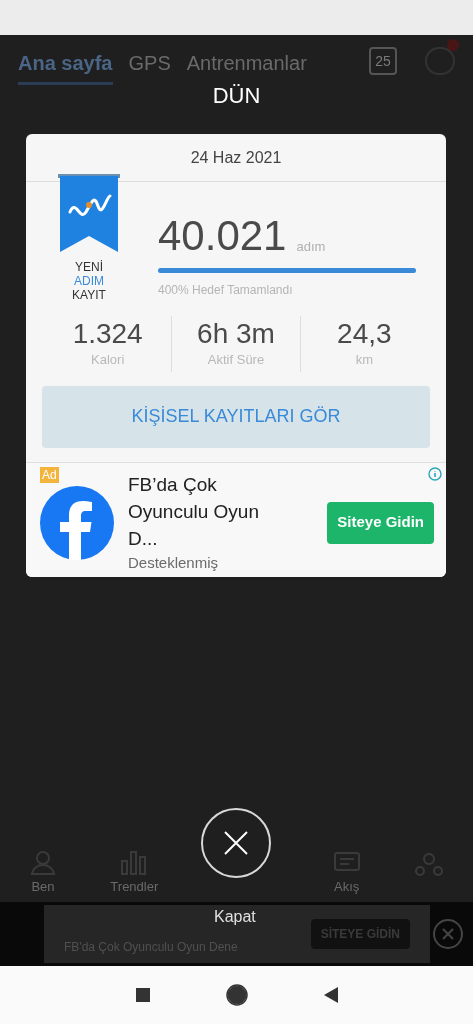 The image size is (473, 1024). What do you see at coordinates (89, 281) in the screenshot?
I see `badge-label: ADIM` at bounding box center [89, 281].